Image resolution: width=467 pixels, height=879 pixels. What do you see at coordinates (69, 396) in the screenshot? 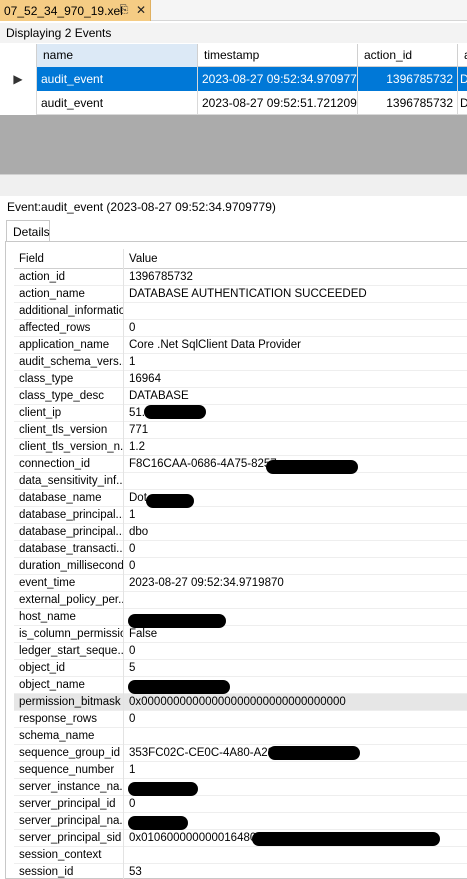
I see `detail-field-name: class_type_desc` at bounding box center [69, 396].